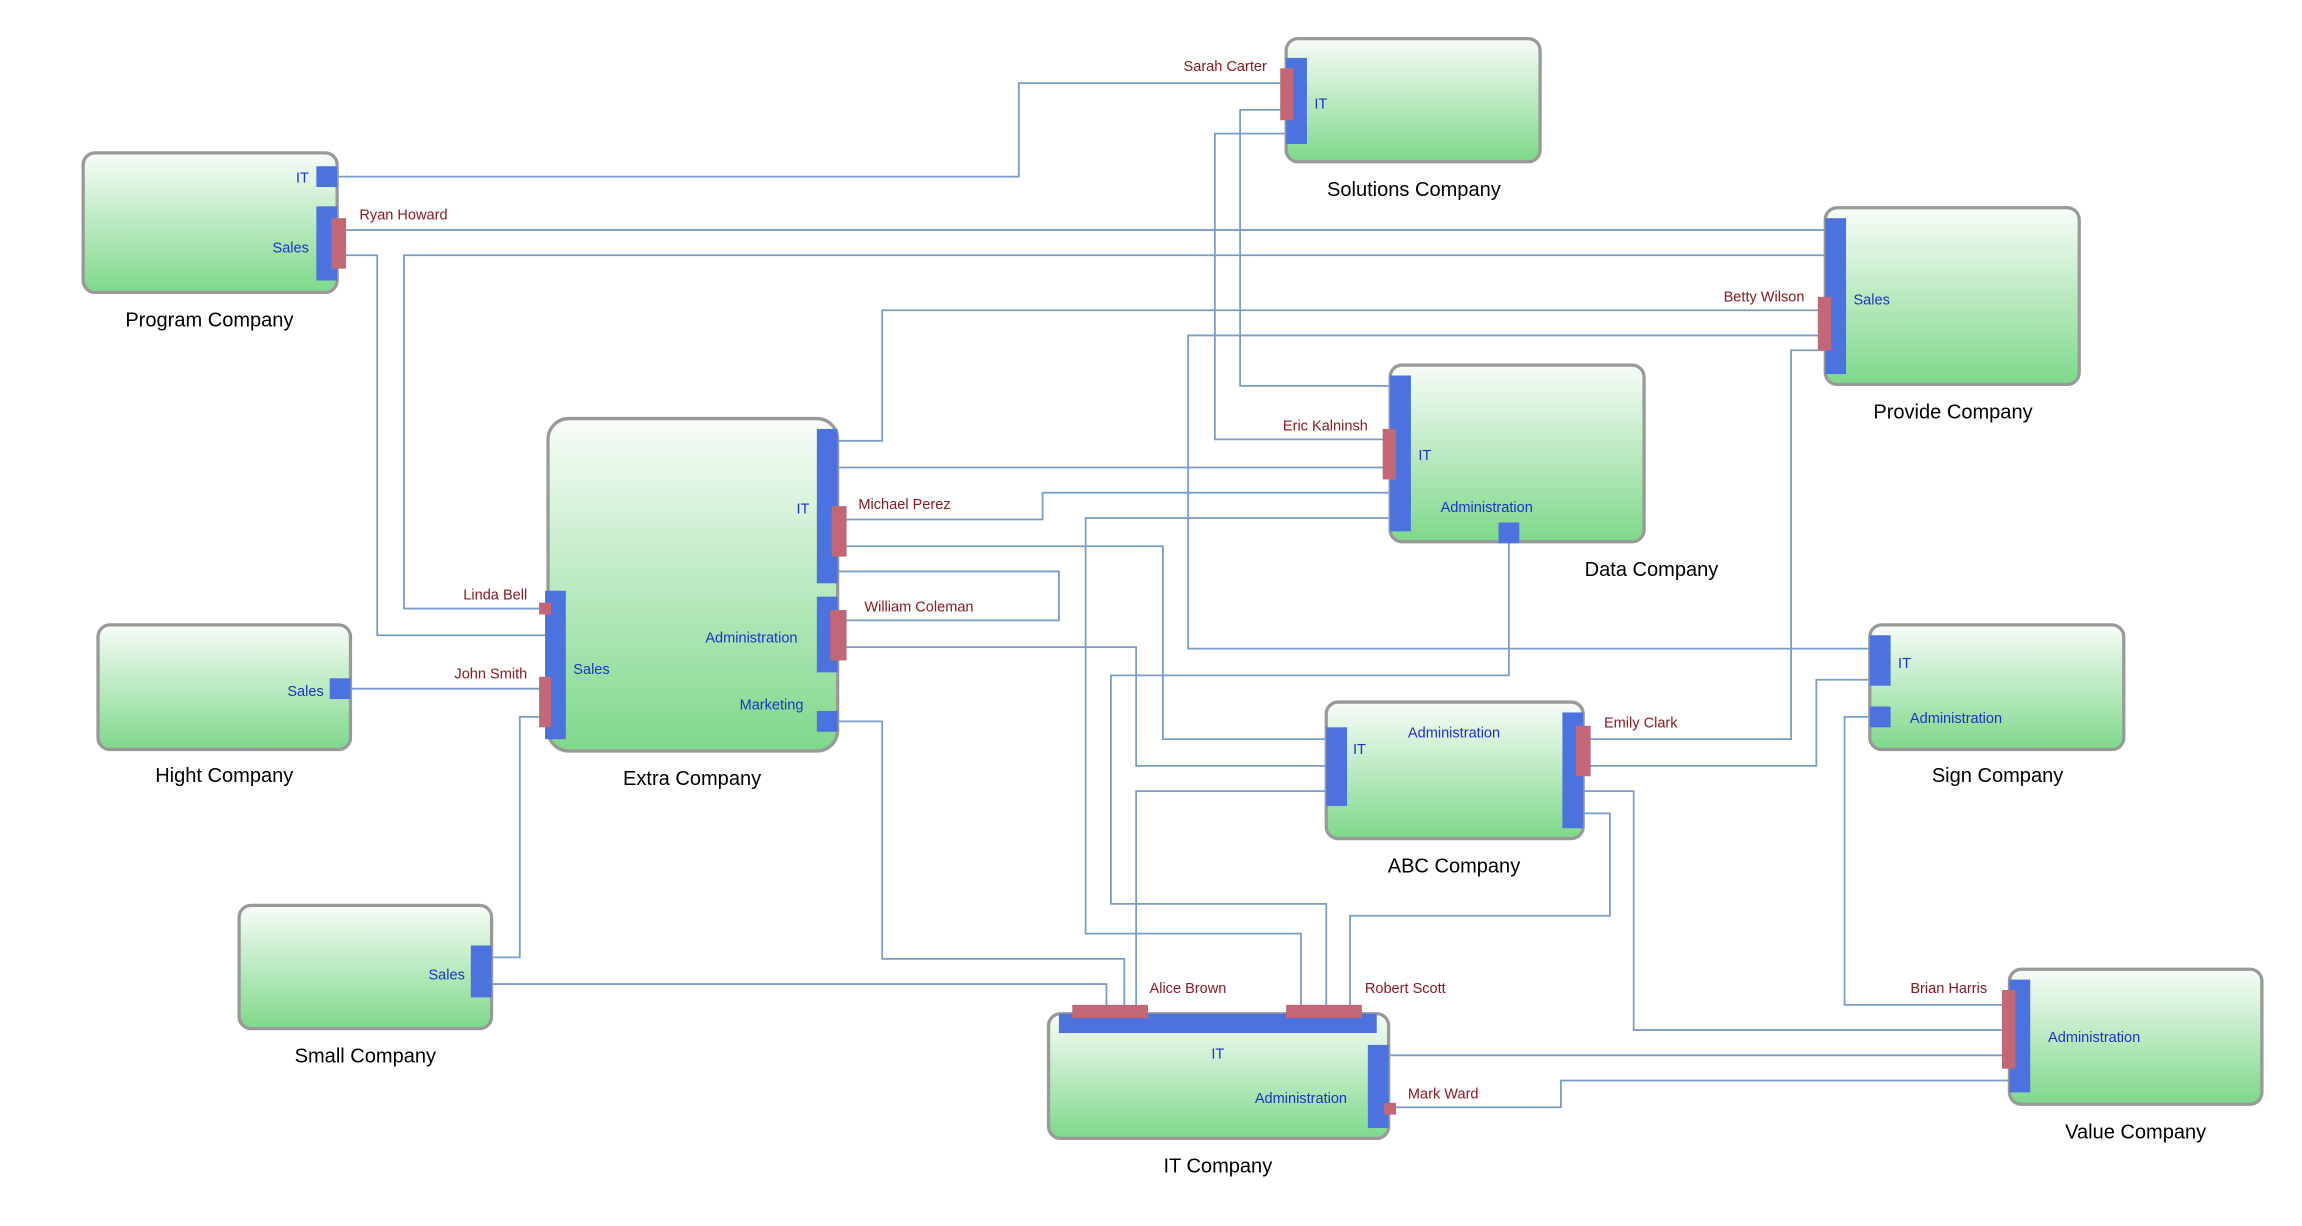 Image resolution: width=2302 pixels, height=1226 pixels. What do you see at coordinates (1188, 989) in the screenshot?
I see `person-label-alice-brown: Alice Brown` at bounding box center [1188, 989].